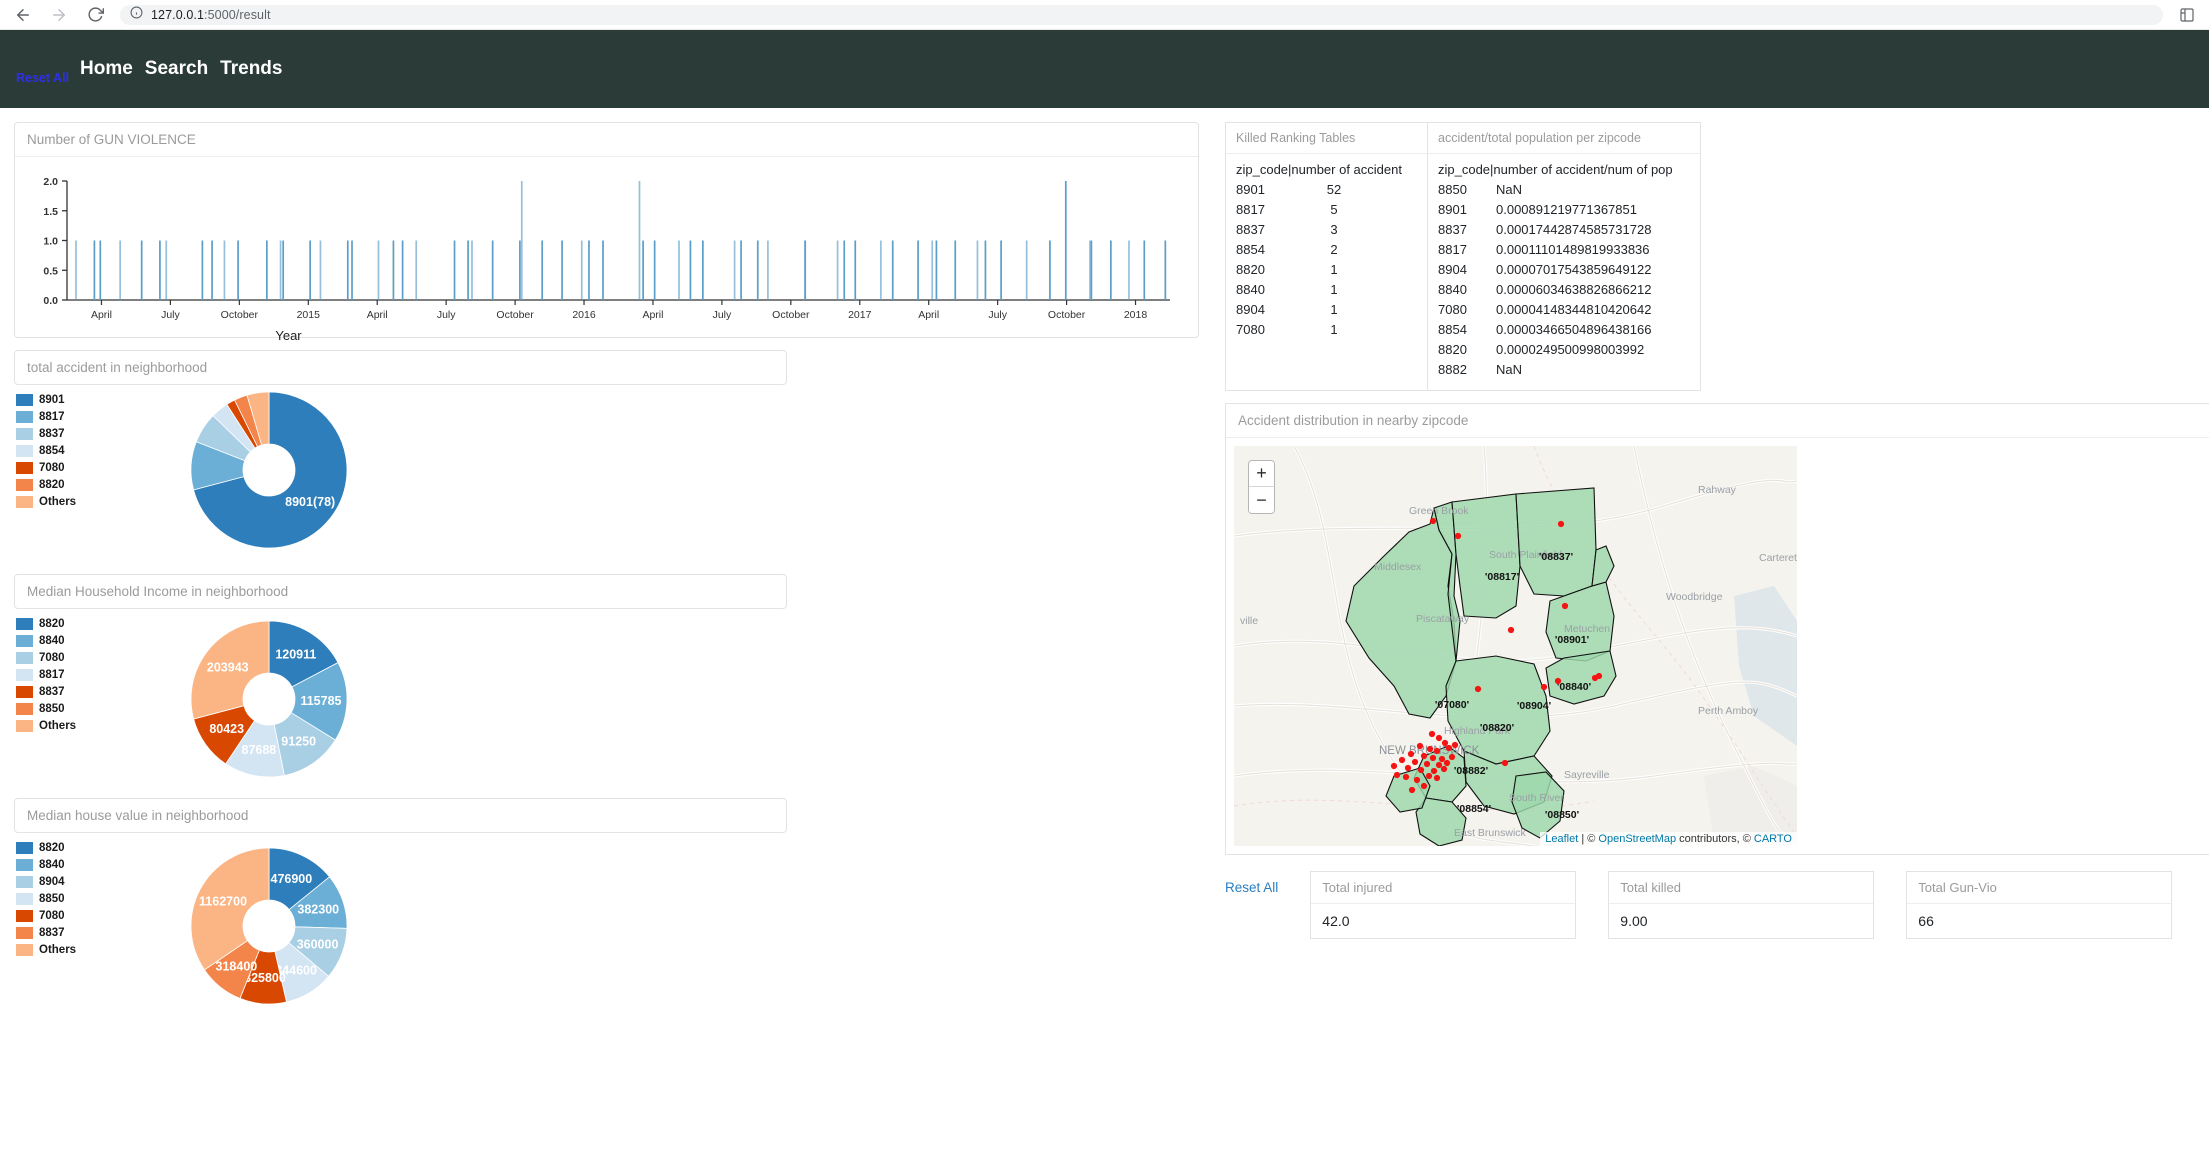 The width and height of the screenshot is (2209, 1158). What do you see at coordinates (2187, 15) in the screenshot?
I see `extension-icon` at bounding box center [2187, 15].